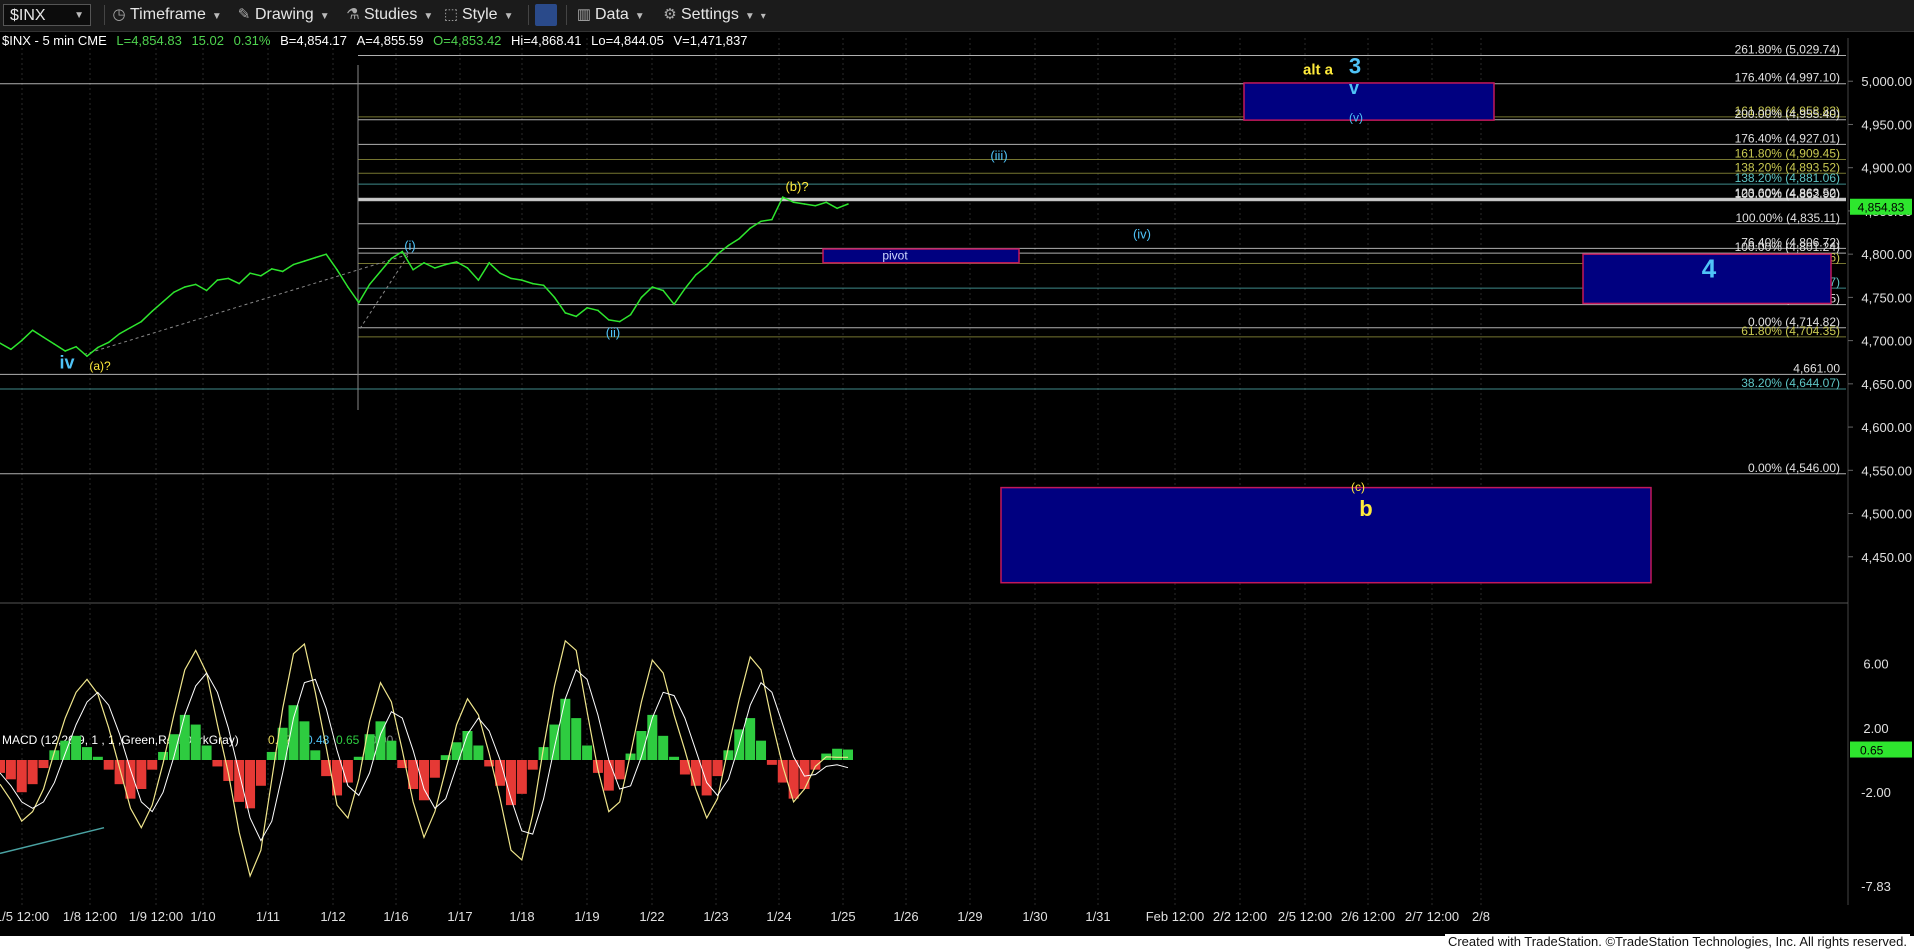 Image resolution: width=1914 pixels, height=951 pixels. What do you see at coordinates (670, 14) in the screenshot?
I see `gear-icon: ⚙` at bounding box center [670, 14].